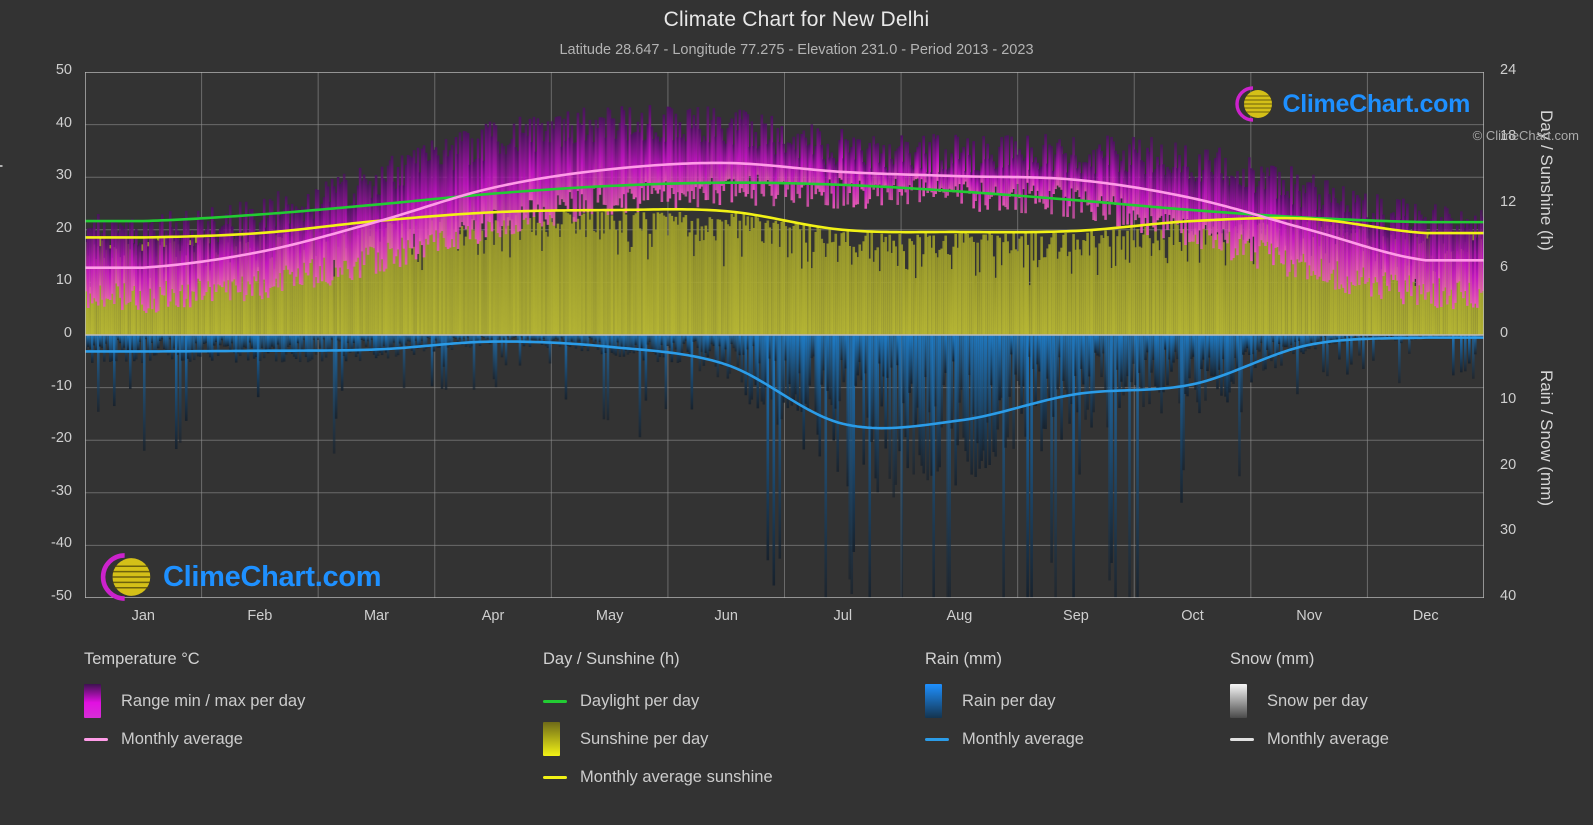 This screenshot has height=825, width=1593. Describe the element at coordinates (61, 543) in the screenshot. I see `y-tick-left: -40` at that location.